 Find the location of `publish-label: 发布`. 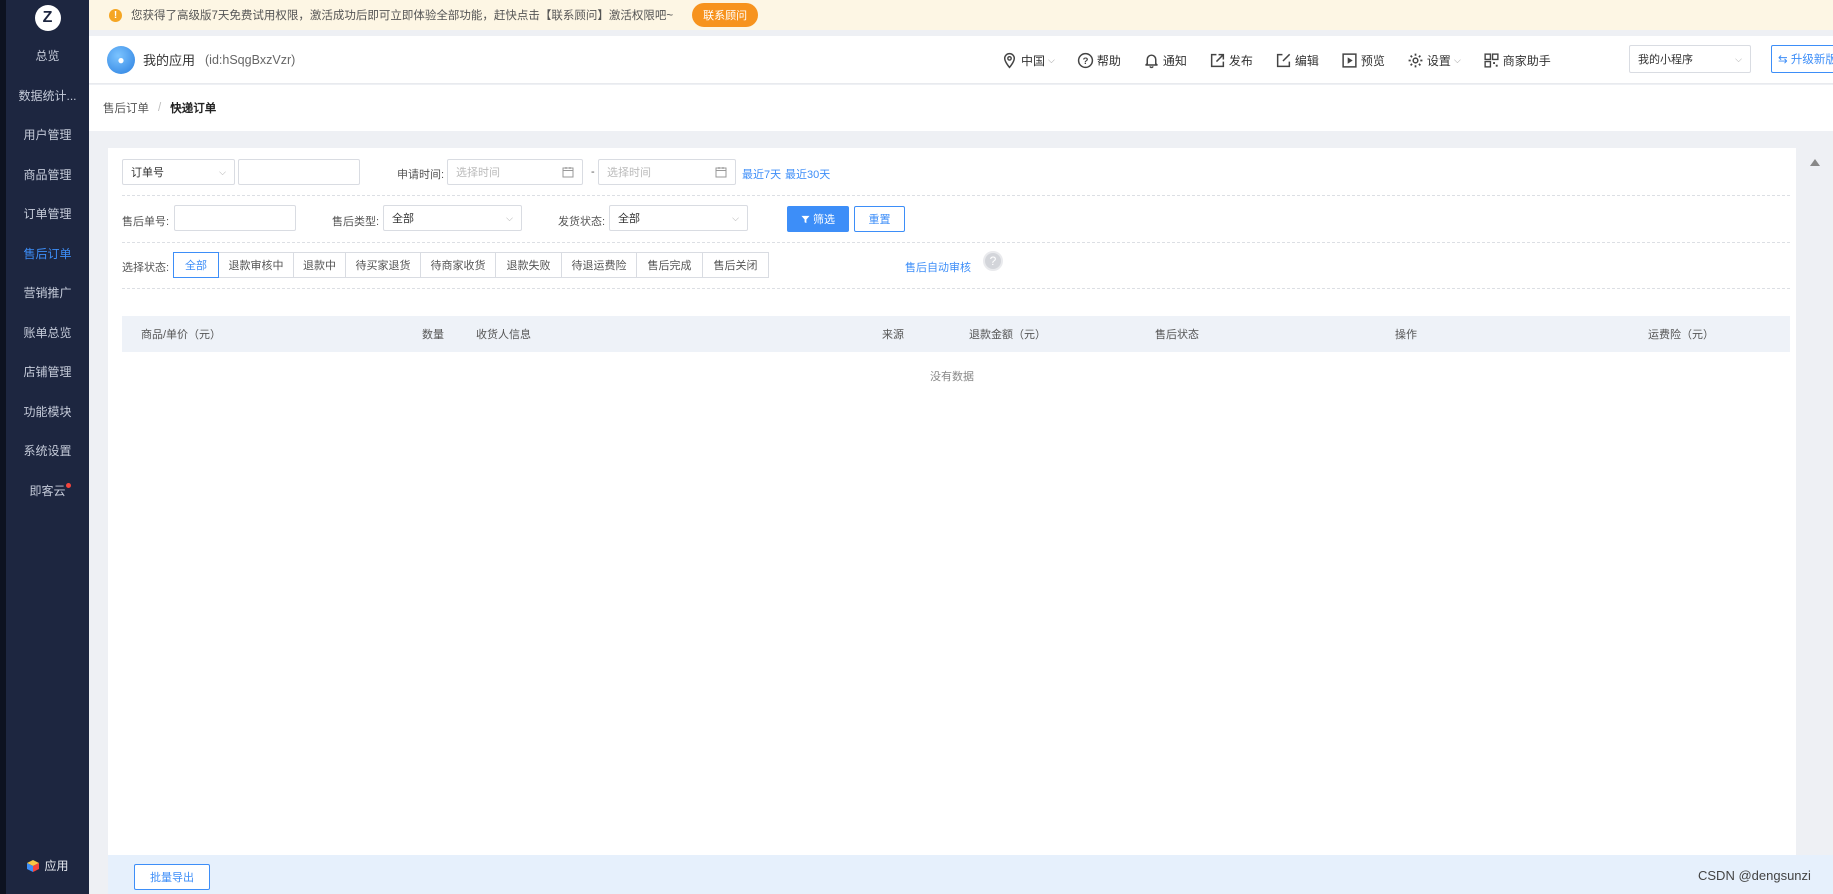

publish-label: 发布 is located at coordinates (1240, 60).